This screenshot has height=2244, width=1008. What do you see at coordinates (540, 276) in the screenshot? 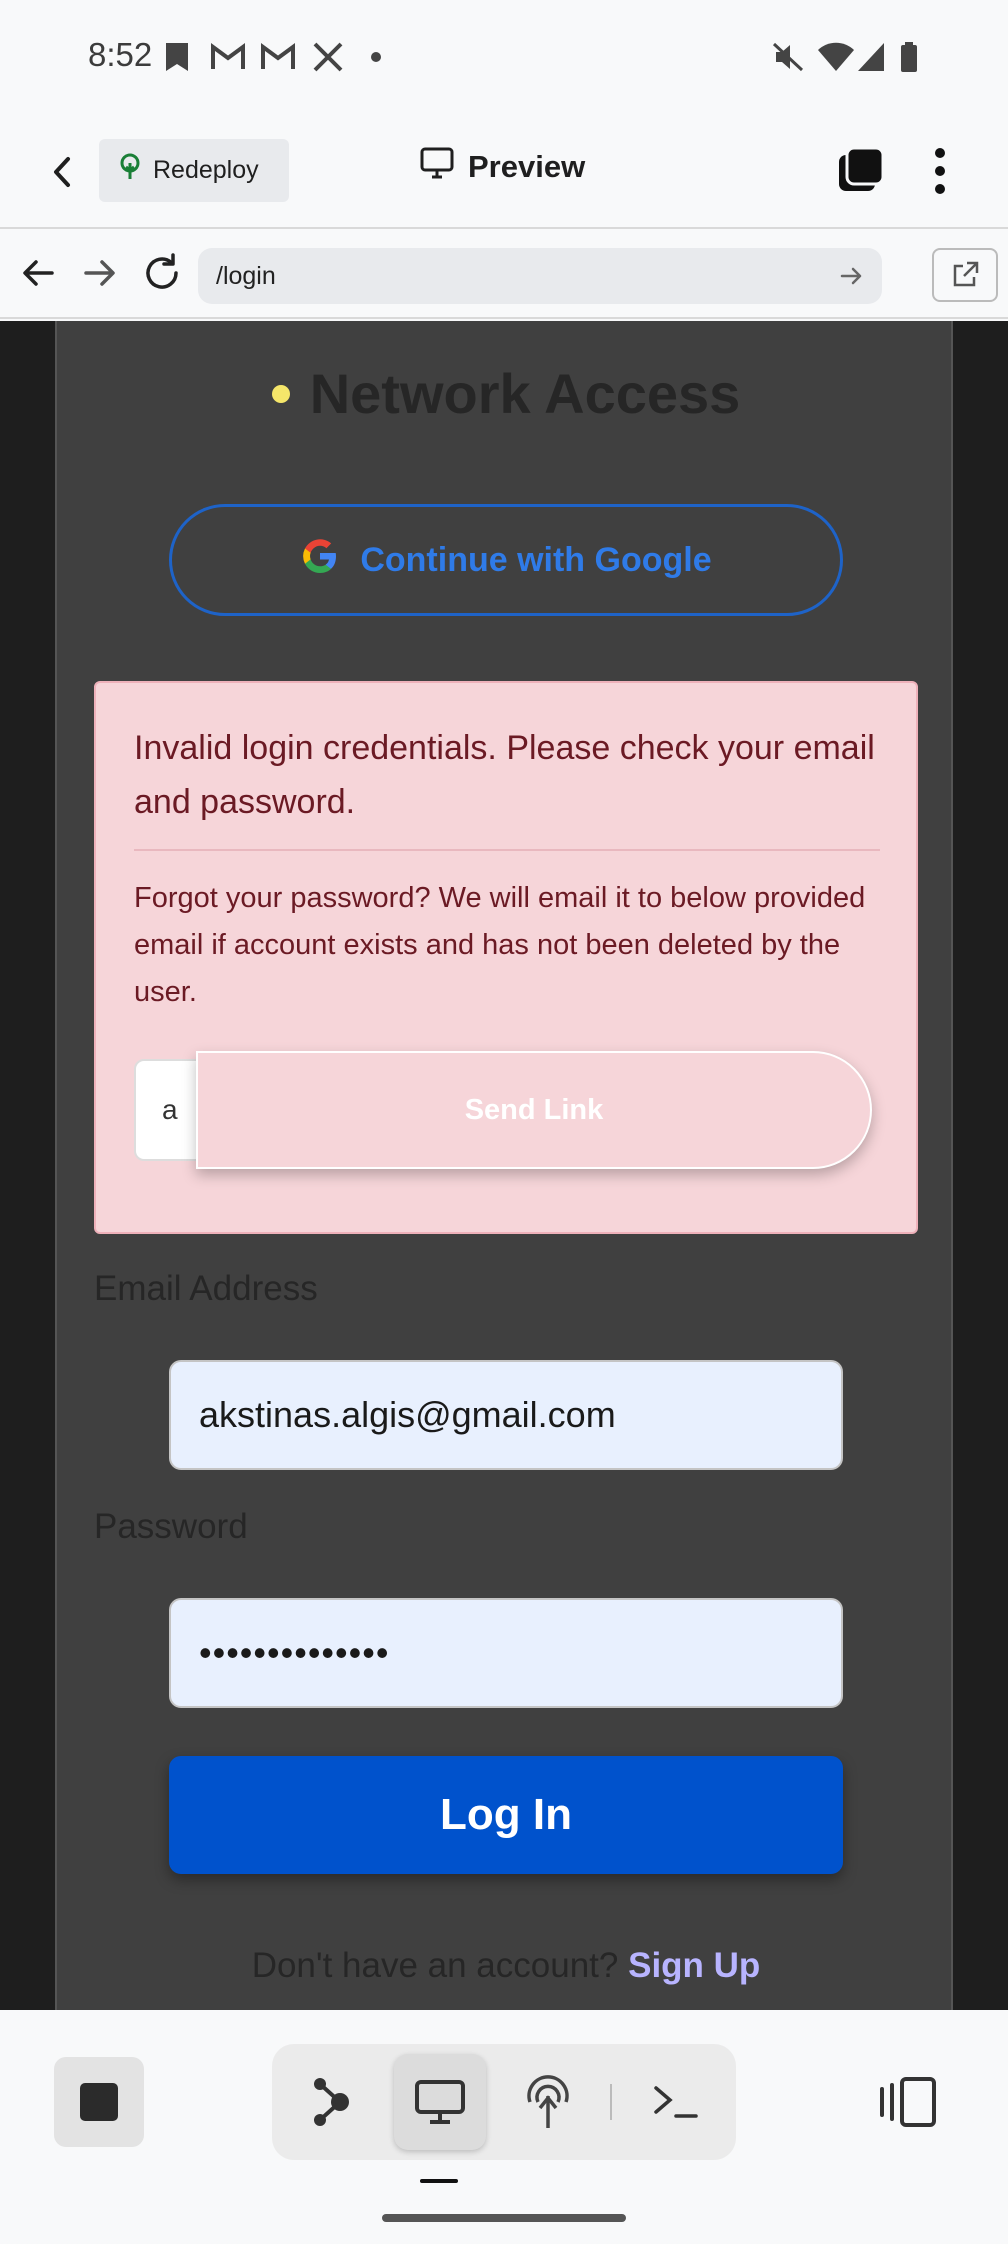
I see `url-input: /login` at bounding box center [540, 276].